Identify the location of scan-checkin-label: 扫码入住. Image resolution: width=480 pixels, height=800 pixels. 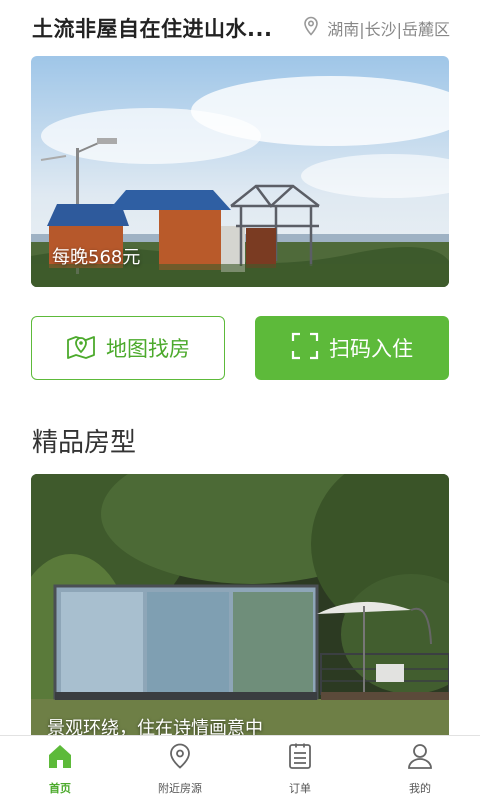
(371, 349).